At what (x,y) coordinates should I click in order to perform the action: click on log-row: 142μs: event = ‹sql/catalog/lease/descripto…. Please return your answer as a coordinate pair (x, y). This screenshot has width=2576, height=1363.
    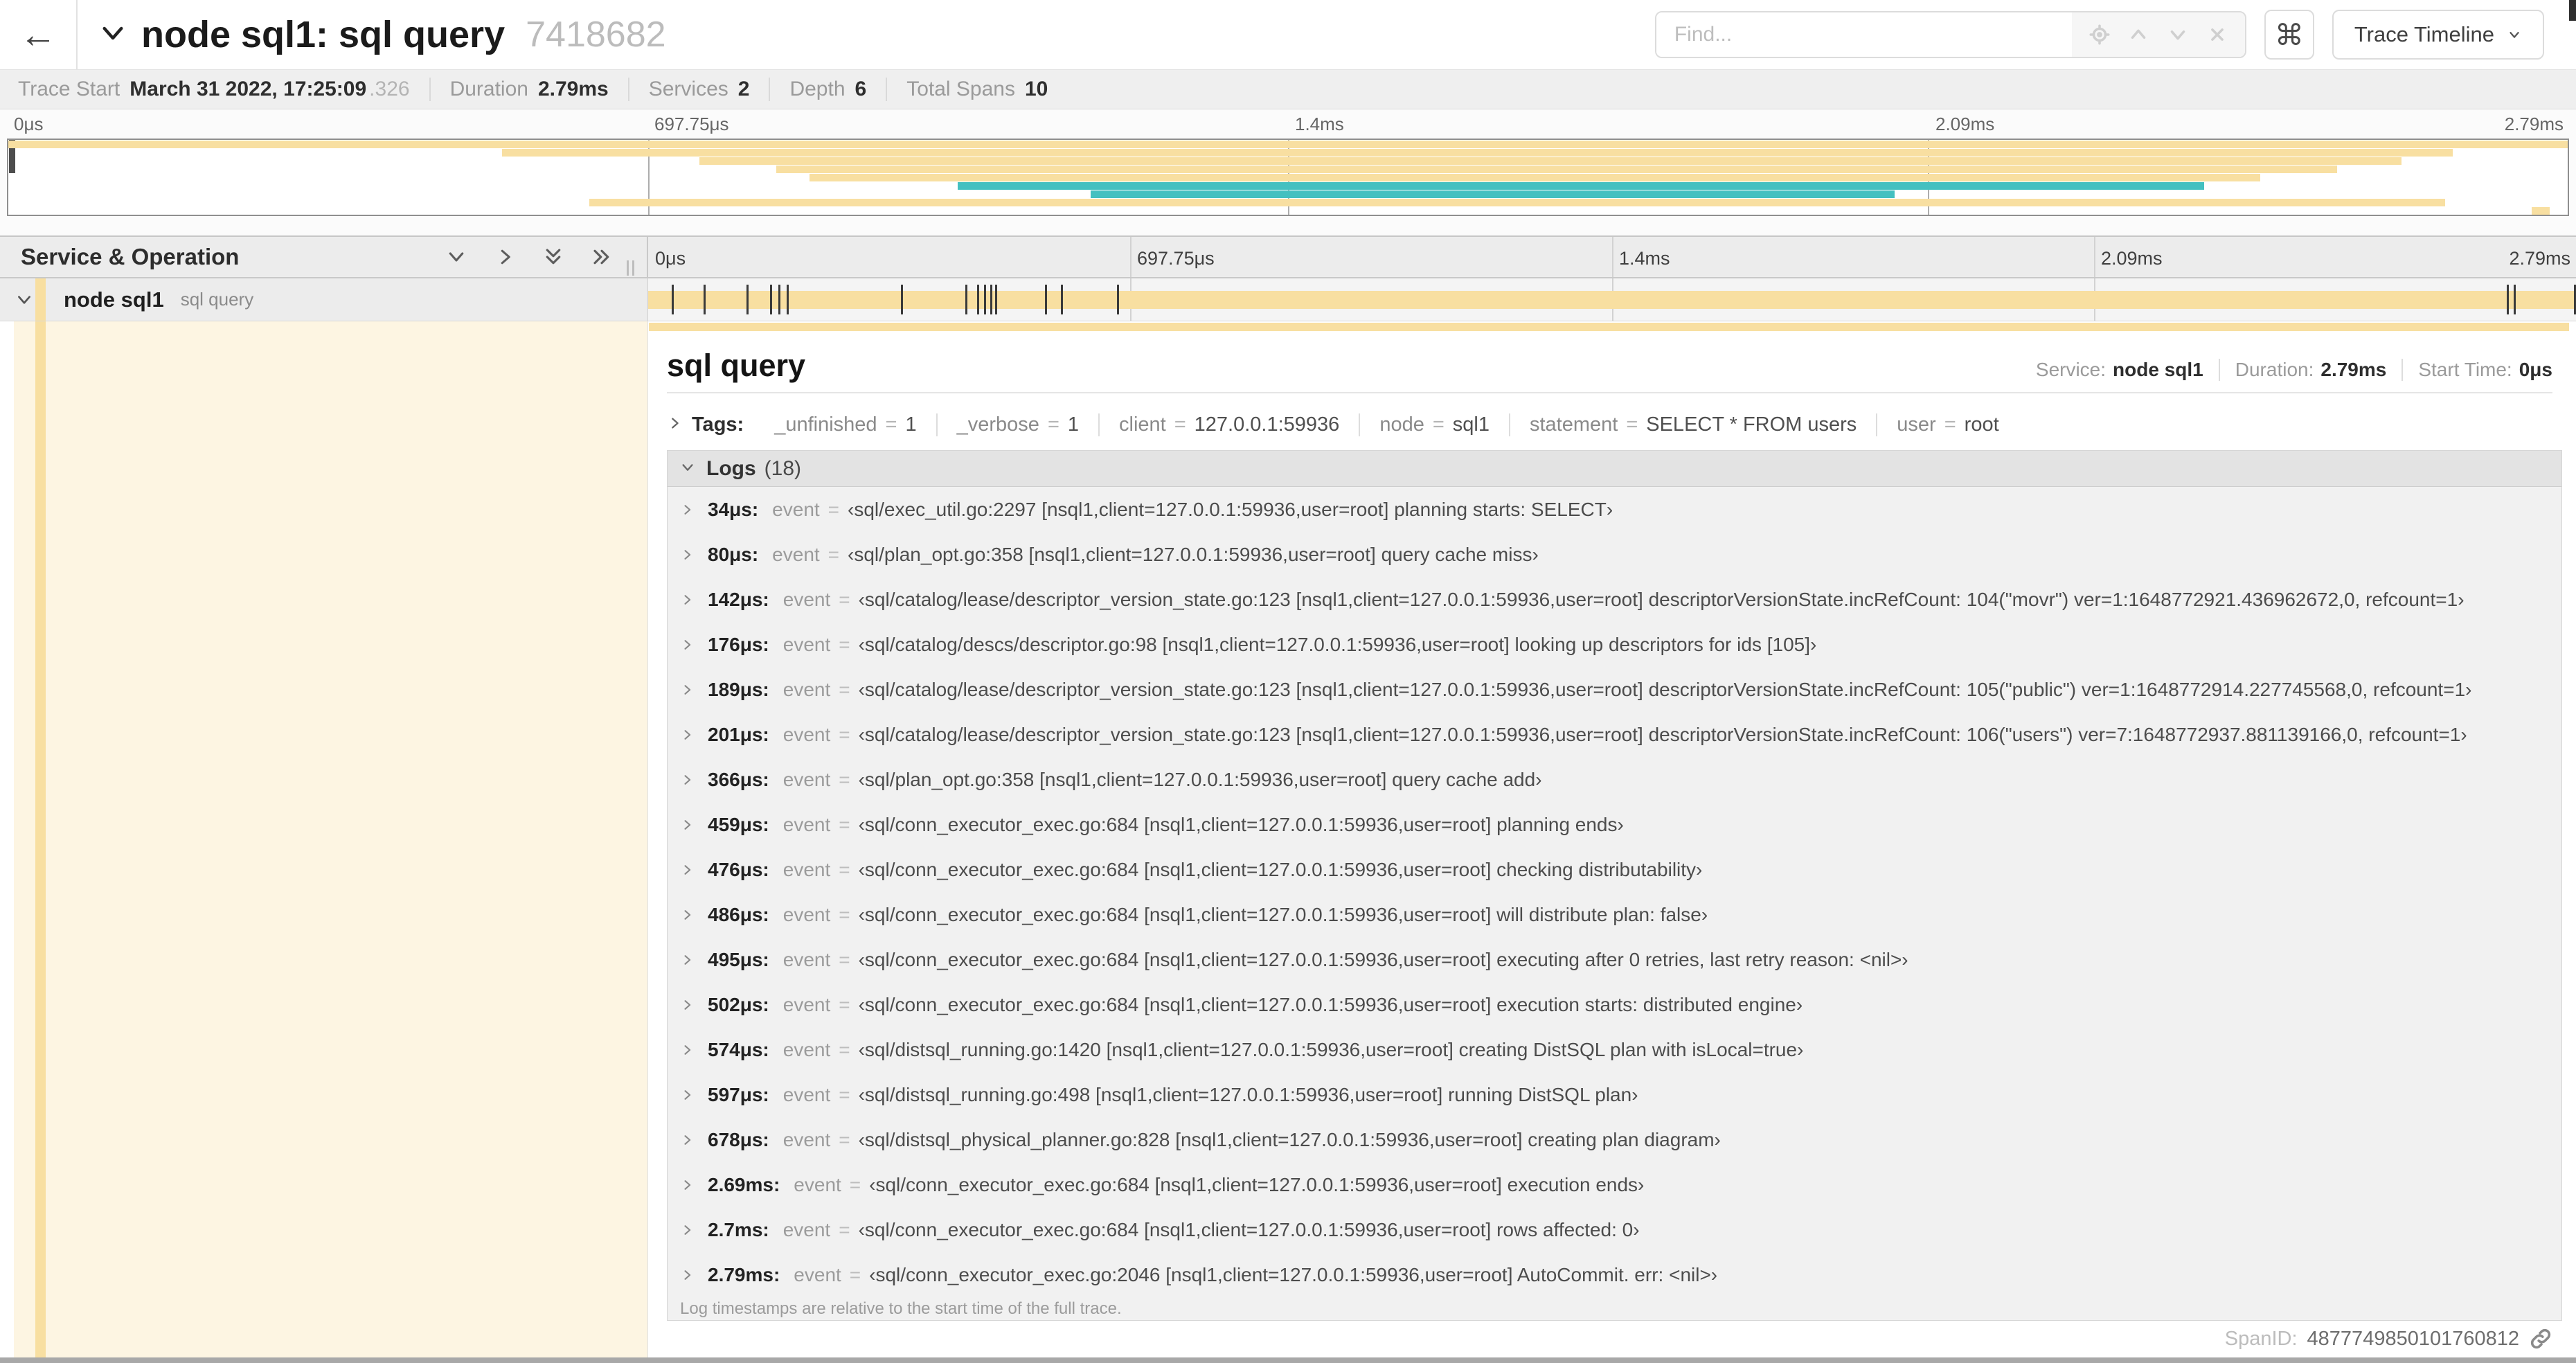
    Looking at the image, I should click on (1615, 600).